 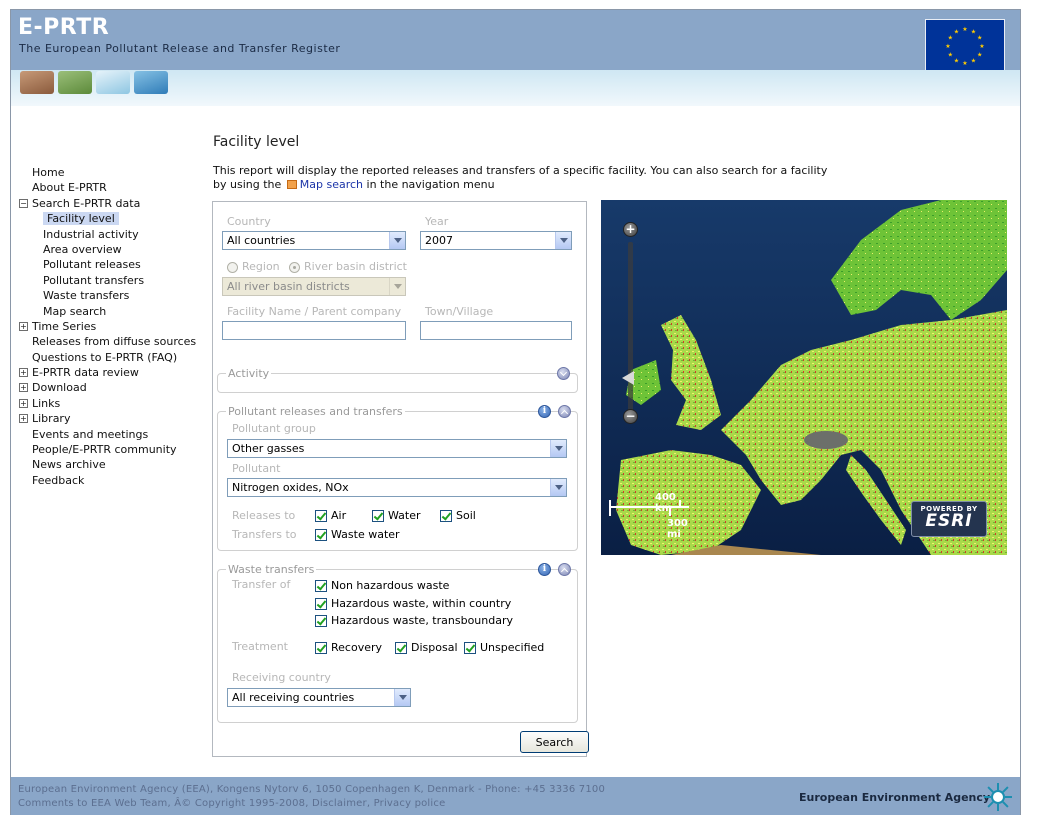 I want to click on waste-legend: Waste transfers, so click(x=271, y=569).